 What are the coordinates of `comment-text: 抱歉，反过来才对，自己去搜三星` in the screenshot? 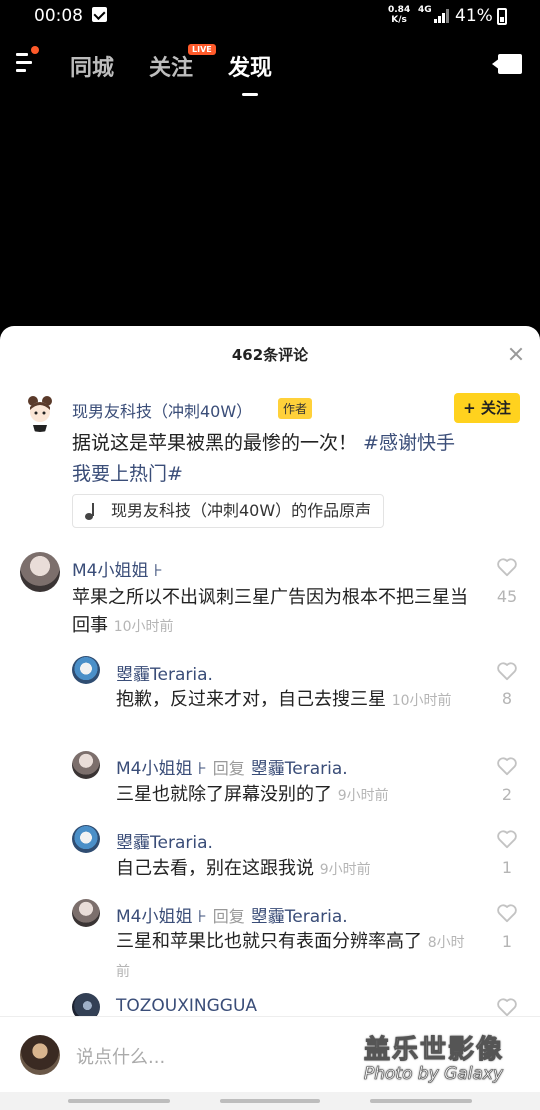 It's located at (251, 699).